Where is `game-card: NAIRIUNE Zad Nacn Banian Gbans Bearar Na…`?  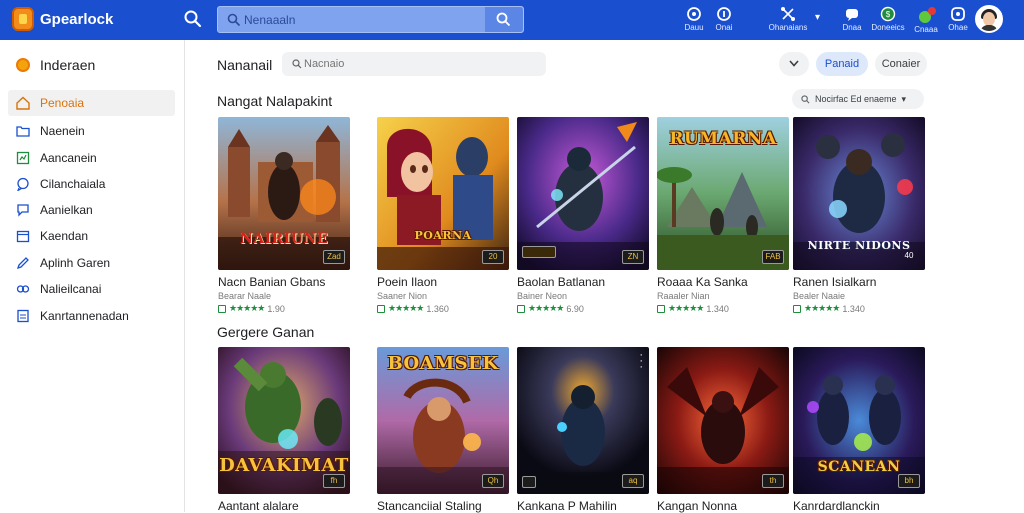 game-card: NAIRIUNE Zad Nacn Banian Gbans Bearar Na… is located at coordinates (284, 215).